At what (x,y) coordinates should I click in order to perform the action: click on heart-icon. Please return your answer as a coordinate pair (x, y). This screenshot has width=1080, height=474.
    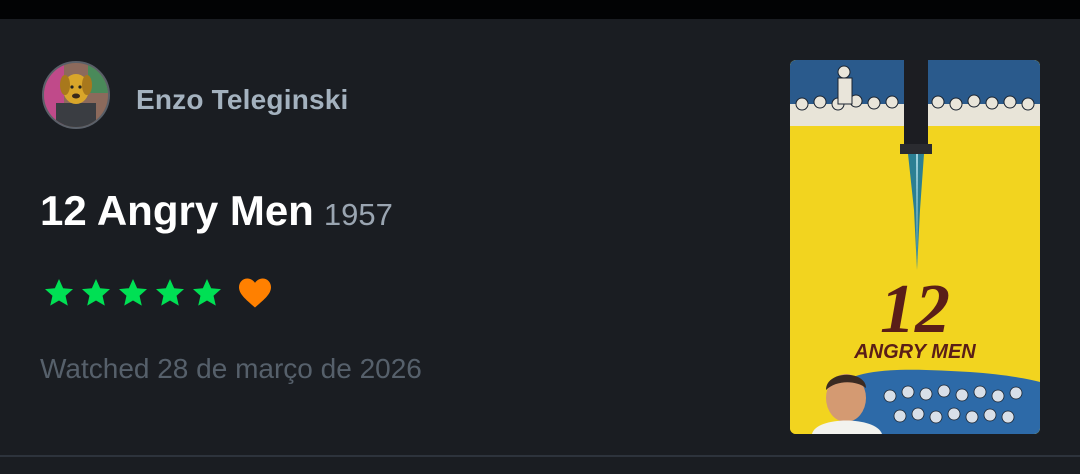
    Looking at the image, I should click on (255, 293).